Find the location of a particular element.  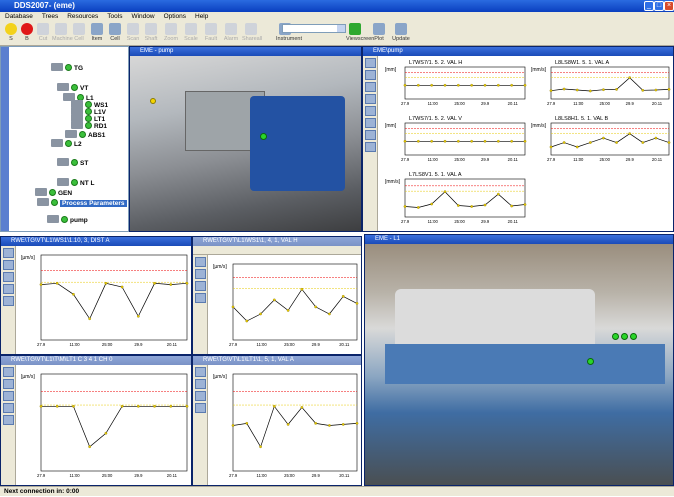

tree-side-tab is located at coordinates (5, 139).